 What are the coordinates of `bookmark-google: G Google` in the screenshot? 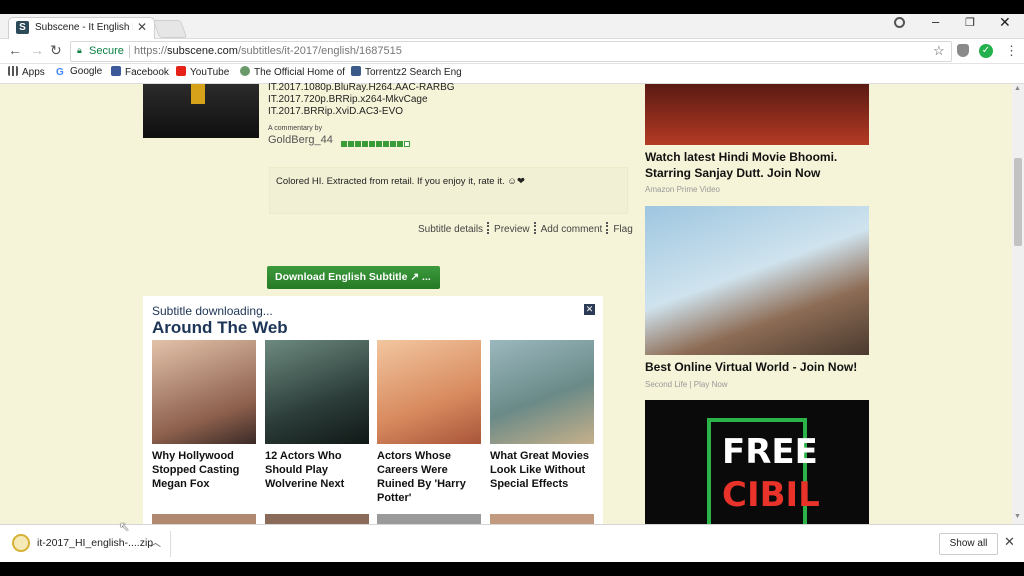 It's located at (79, 72).